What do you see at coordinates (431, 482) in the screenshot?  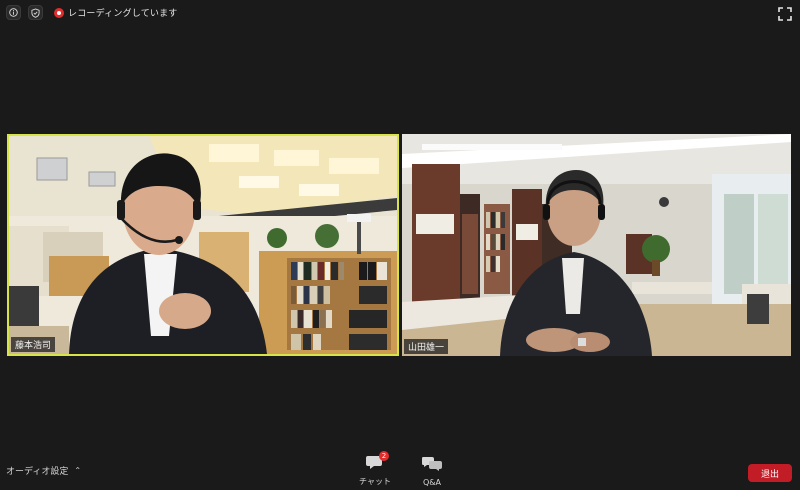 I see `qa-label: Q&A` at bounding box center [431, 482].